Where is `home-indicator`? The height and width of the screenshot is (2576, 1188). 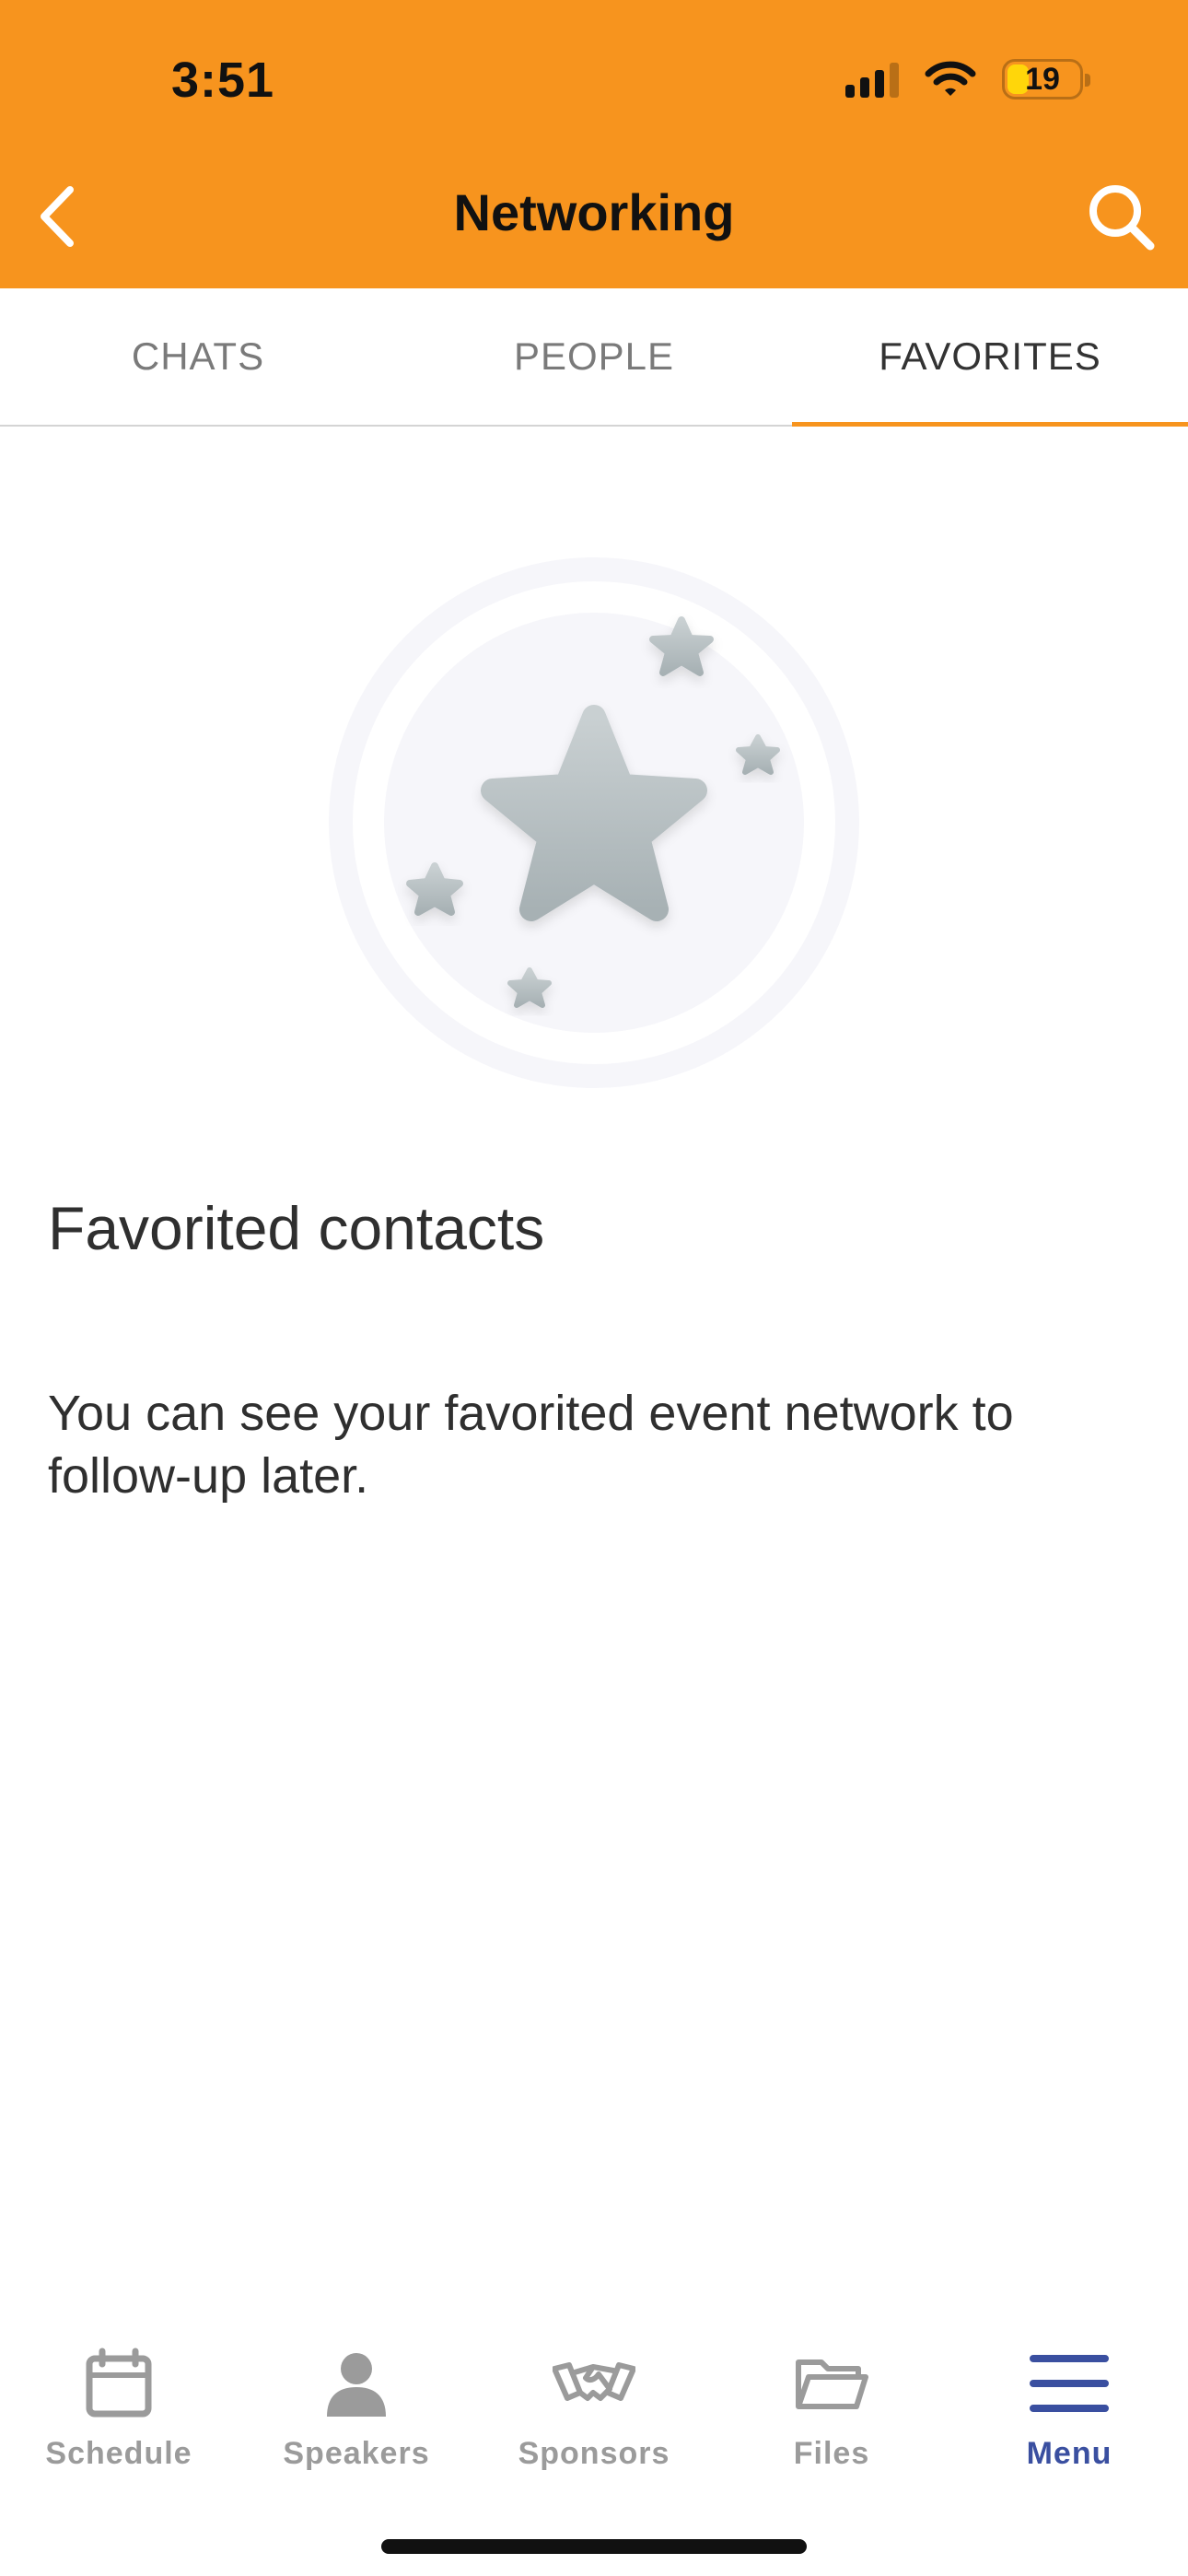
home-indicator is located at coordinates (594, 2546).